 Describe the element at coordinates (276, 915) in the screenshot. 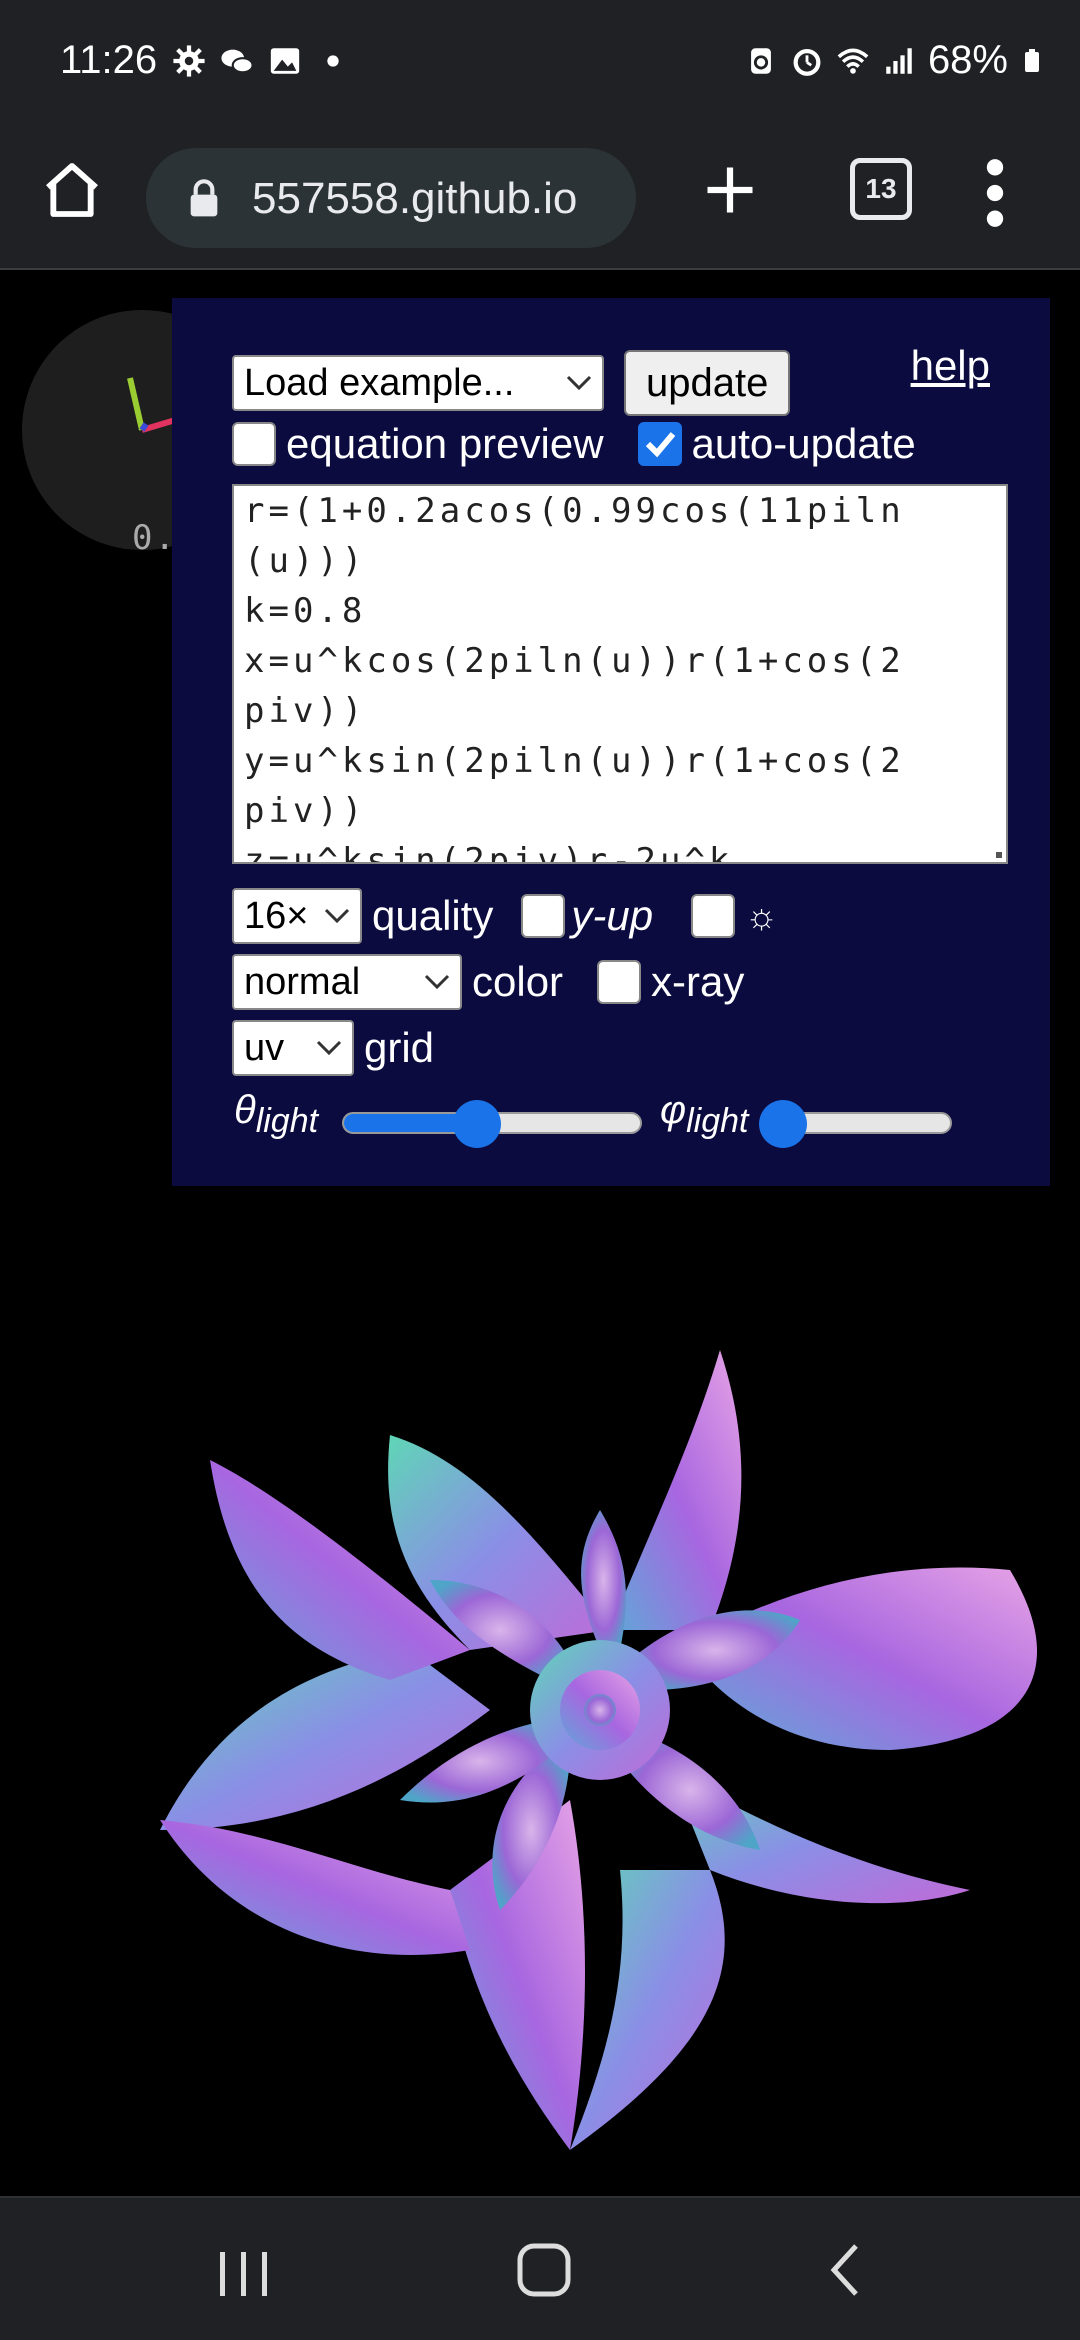

I see `quality-select-value: 16×` at that location.